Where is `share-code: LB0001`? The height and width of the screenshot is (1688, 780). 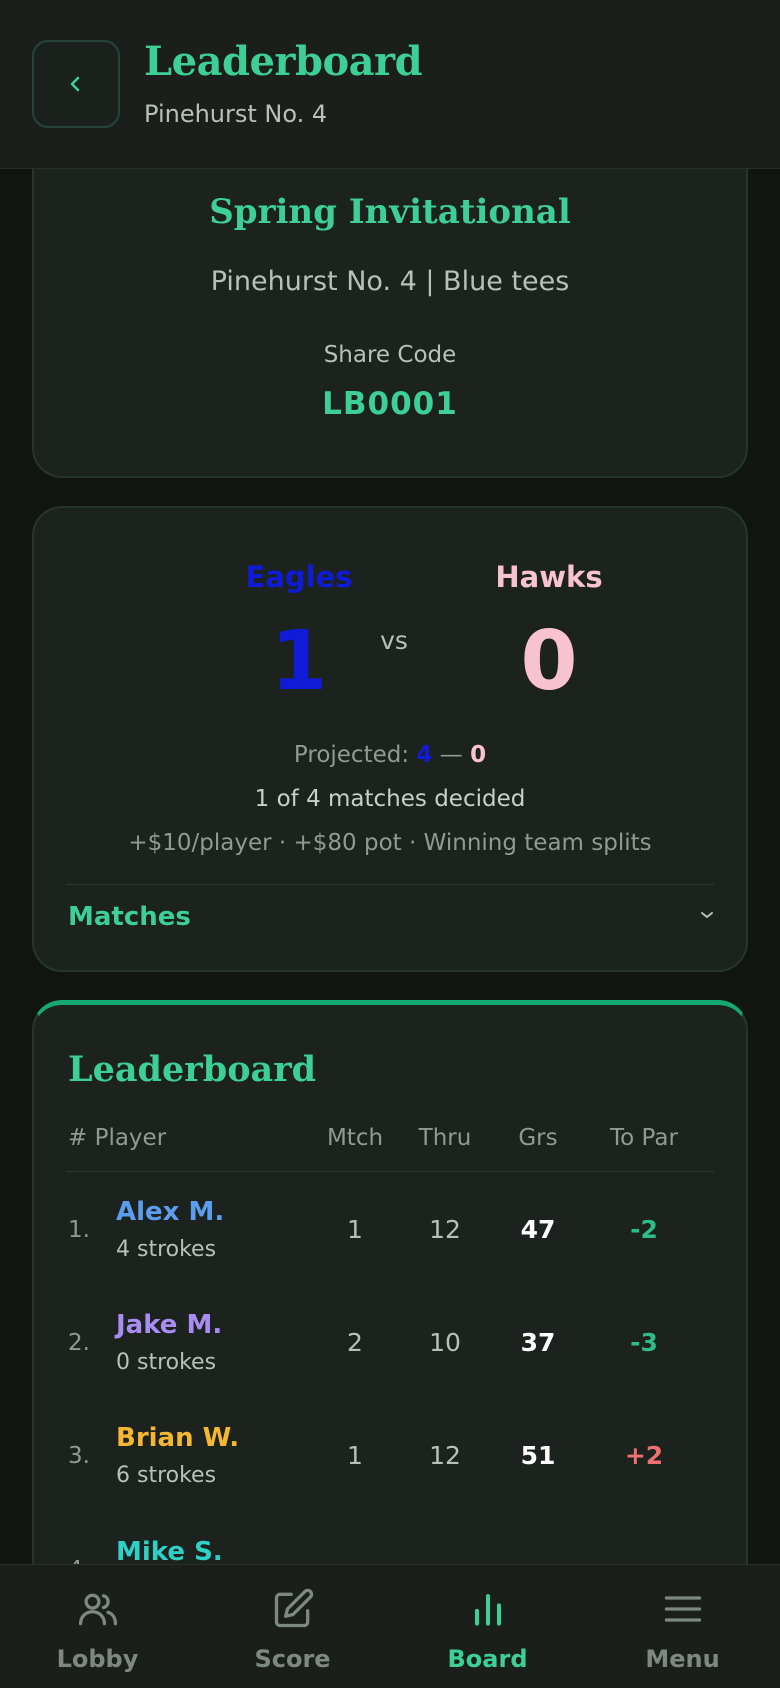 share-code: LB0001 is located at coordinates (390, 404).